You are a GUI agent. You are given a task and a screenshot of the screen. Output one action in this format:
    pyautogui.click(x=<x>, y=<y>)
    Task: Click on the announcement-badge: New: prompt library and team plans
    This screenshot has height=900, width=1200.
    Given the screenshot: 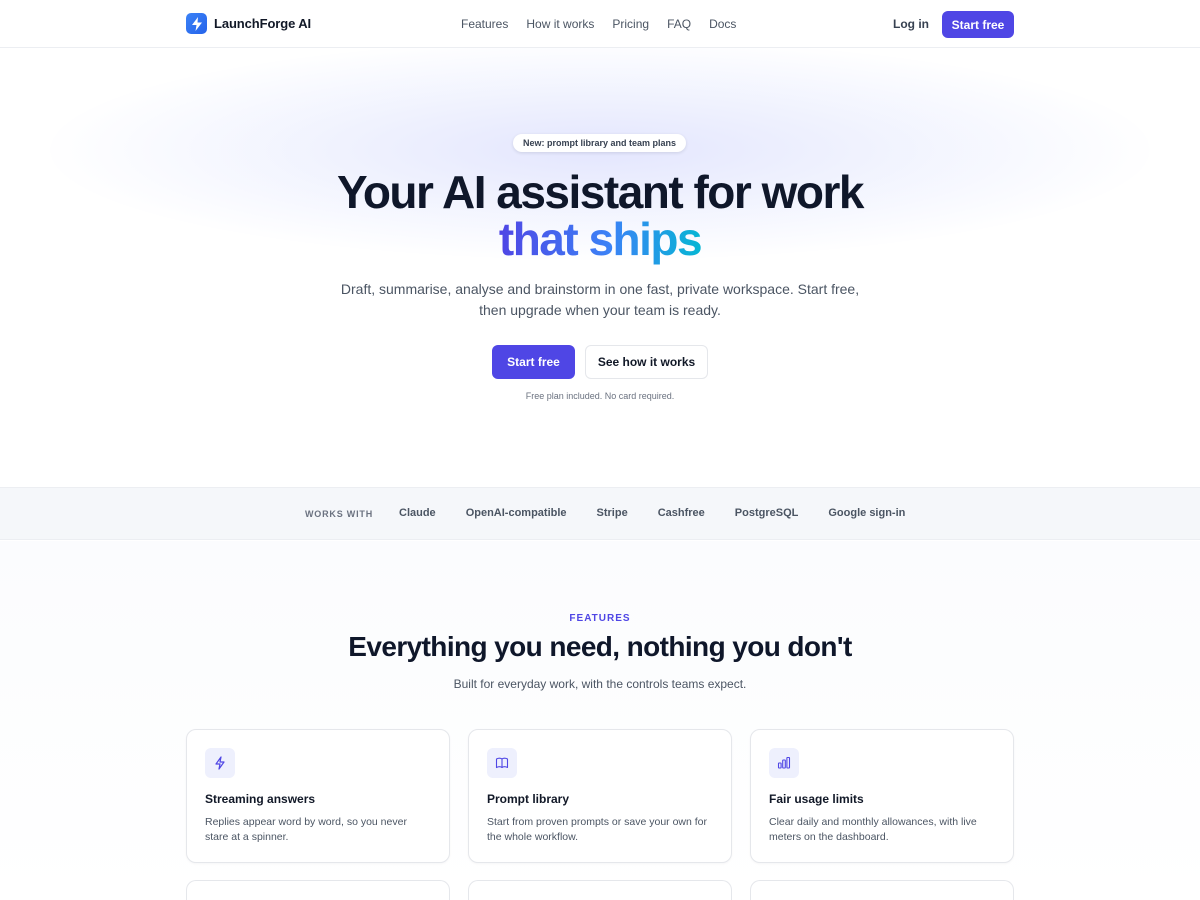 What is the action you would take?
    pyautogui.click(x=599, y=143)
    